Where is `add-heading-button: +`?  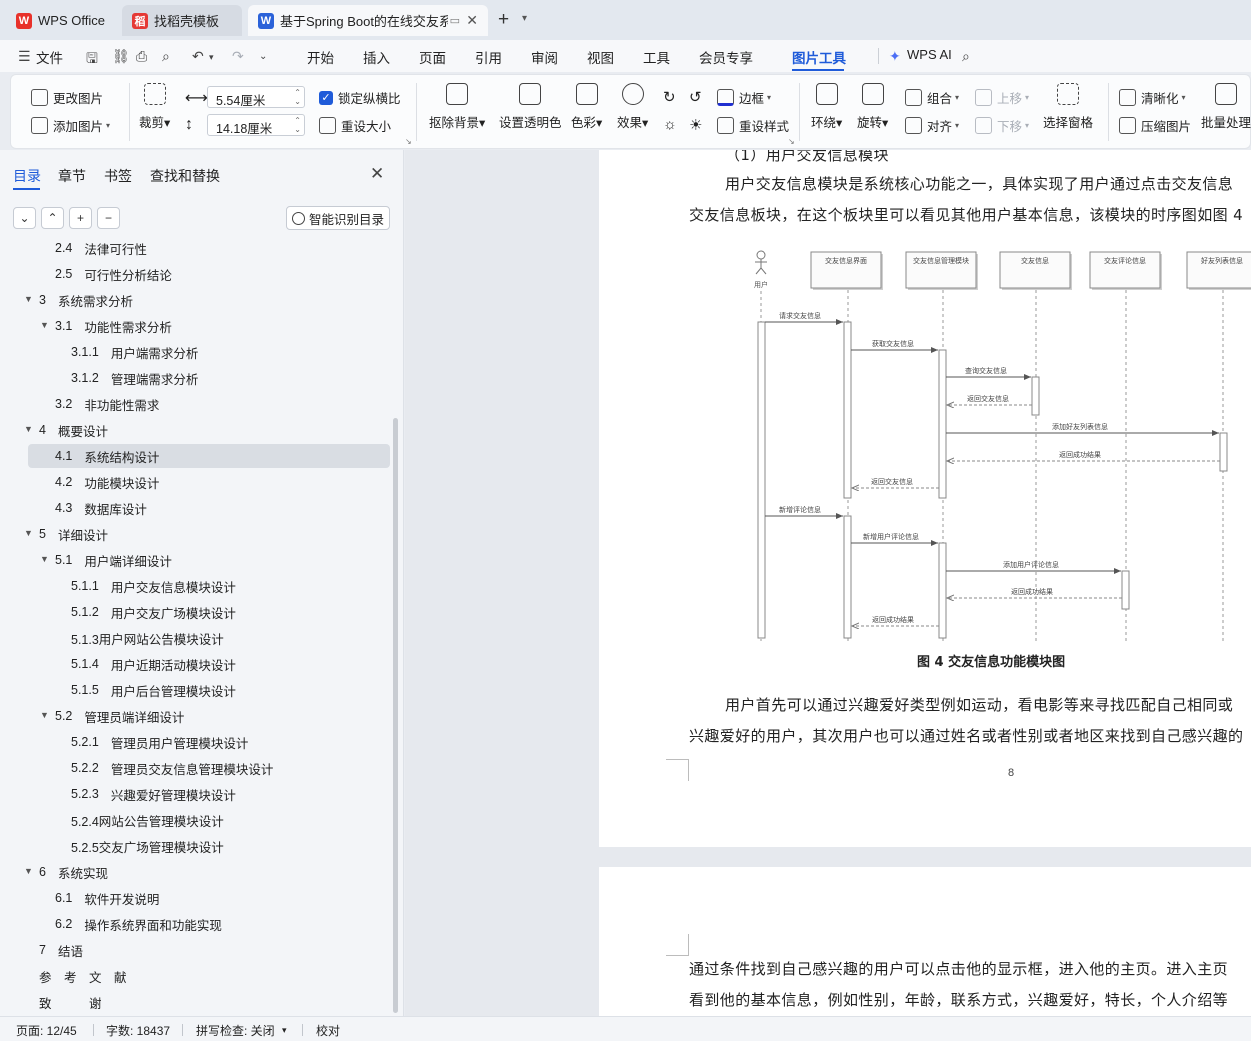 add-heading-button: + is located at coordinates (80, 218).